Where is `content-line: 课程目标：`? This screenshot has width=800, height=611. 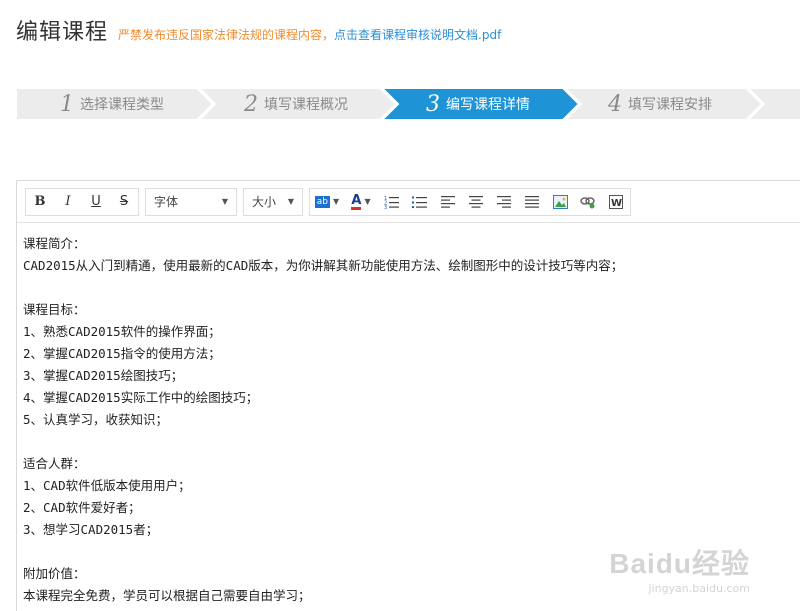 content-line: 课程目标： is located at coordinates (54, 309).